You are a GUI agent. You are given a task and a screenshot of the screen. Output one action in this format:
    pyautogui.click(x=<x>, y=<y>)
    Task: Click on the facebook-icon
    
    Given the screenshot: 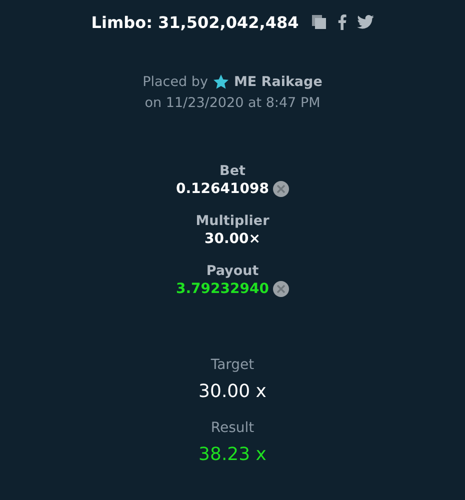 What is the action you would take?
    pyautogui.click(x=341, y=22)
    